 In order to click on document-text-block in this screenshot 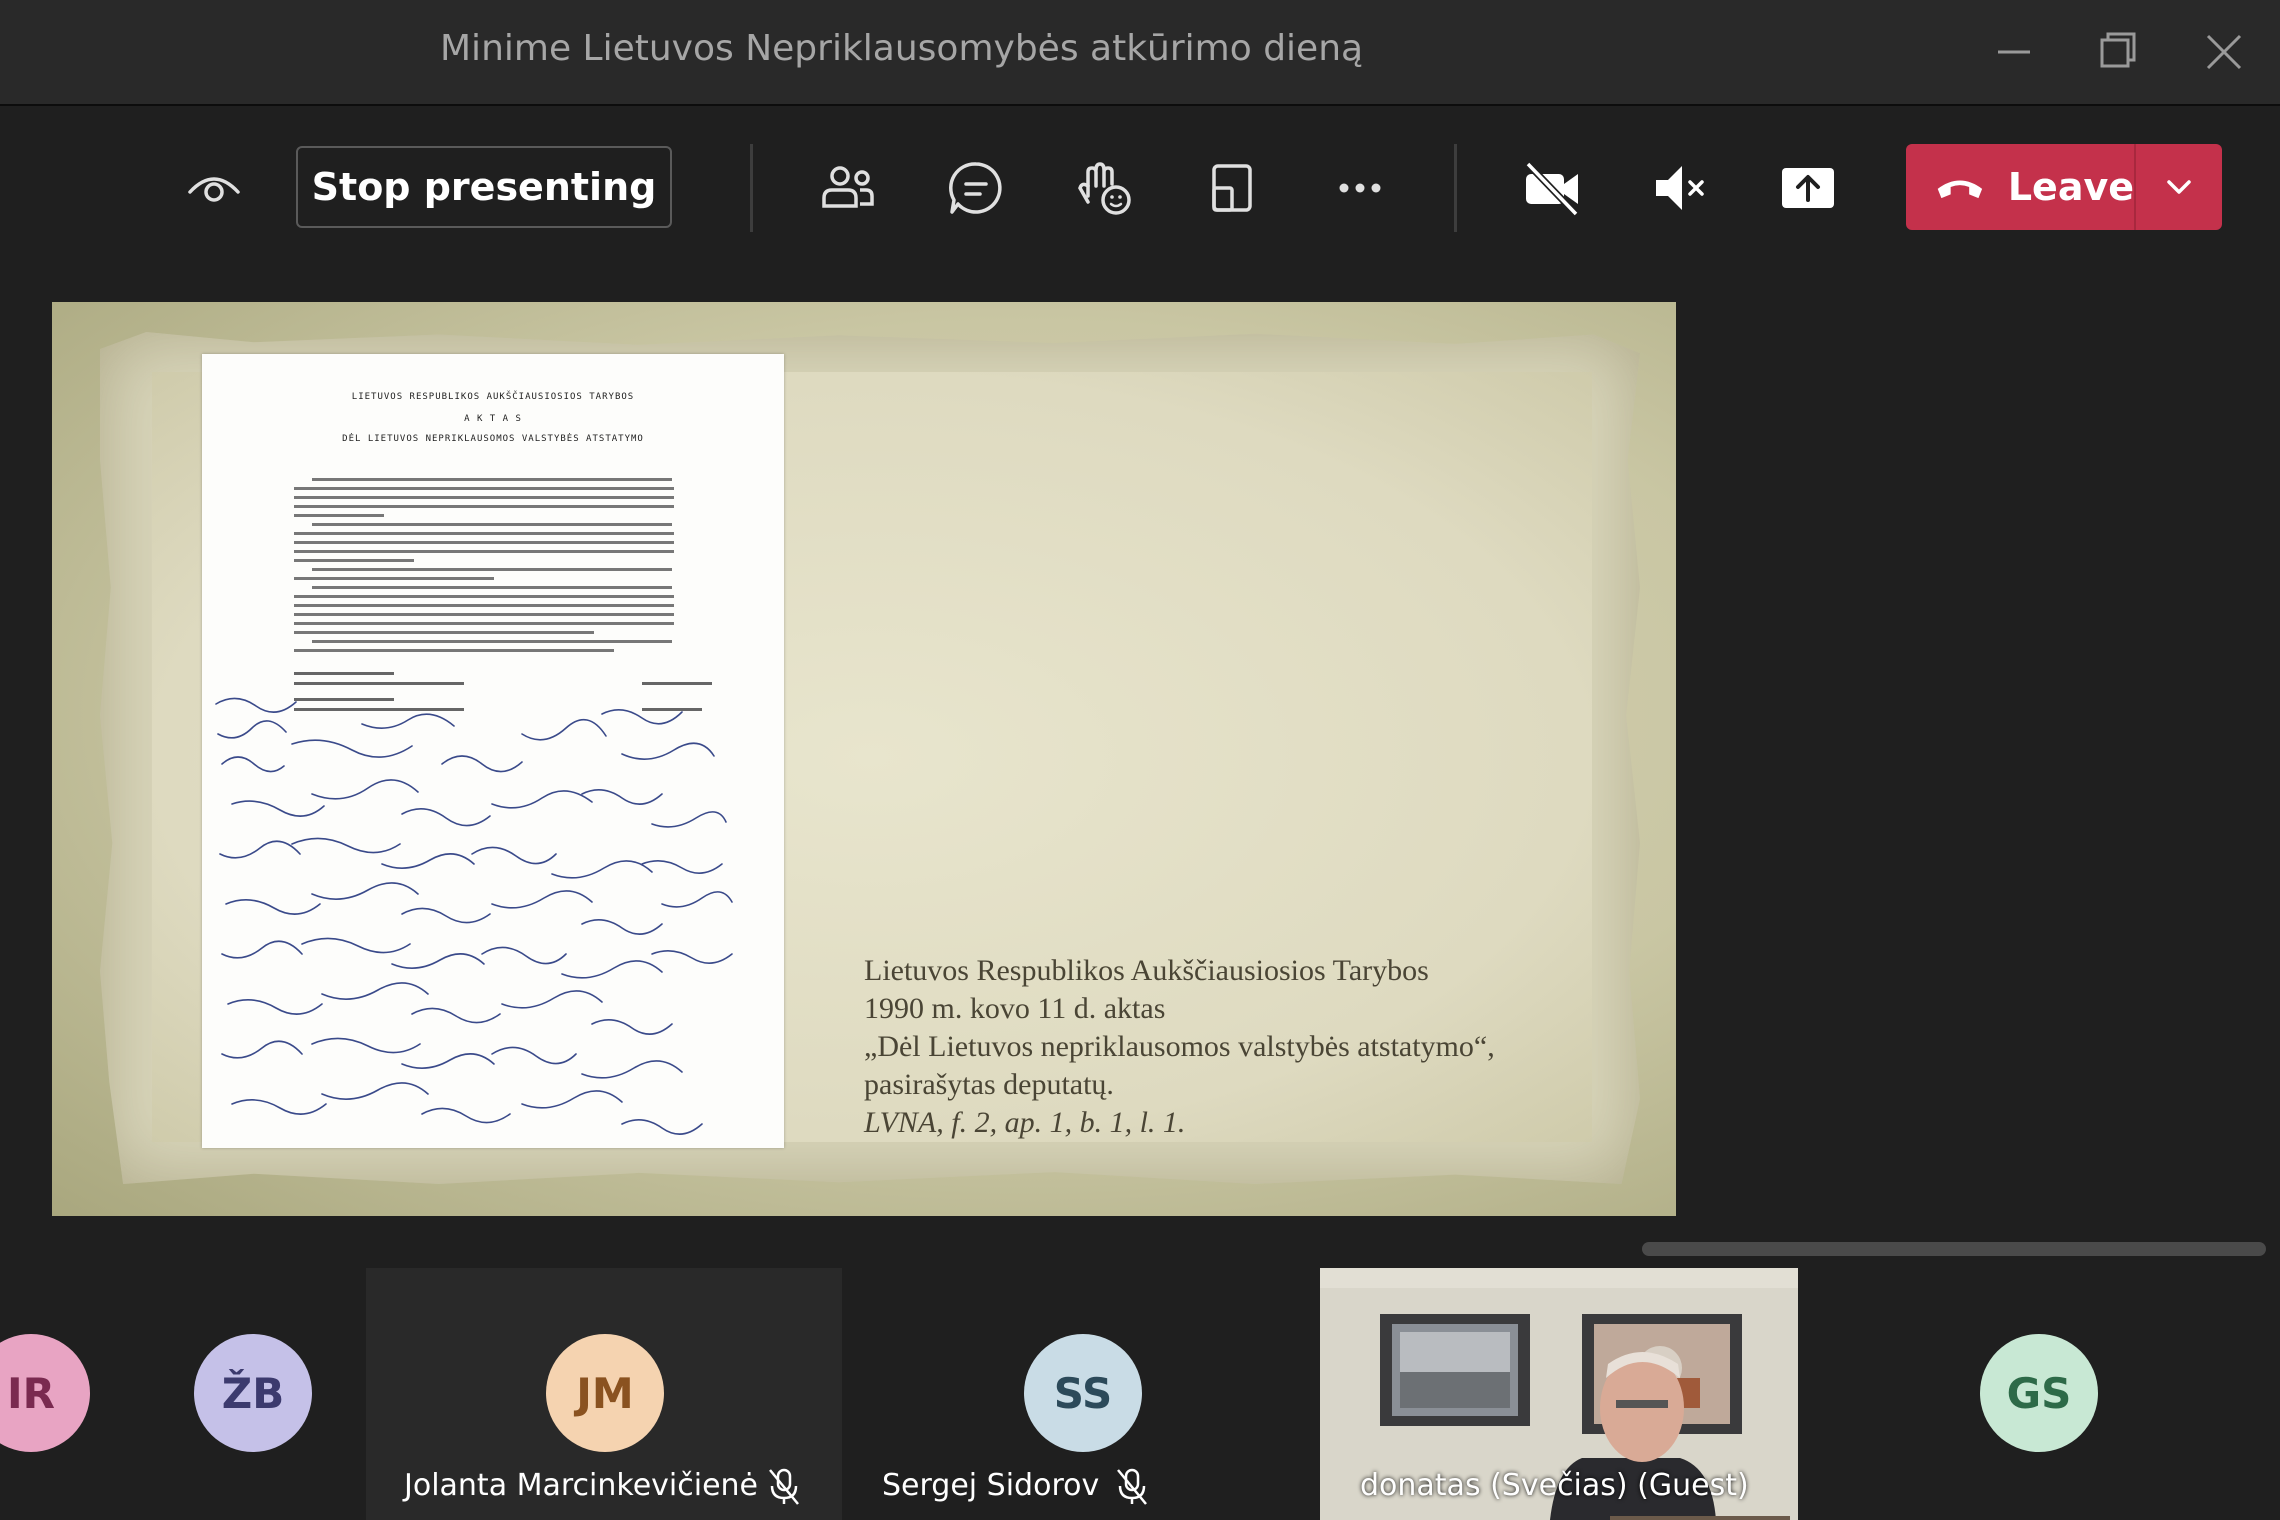, I will do `click(484, 565)`.